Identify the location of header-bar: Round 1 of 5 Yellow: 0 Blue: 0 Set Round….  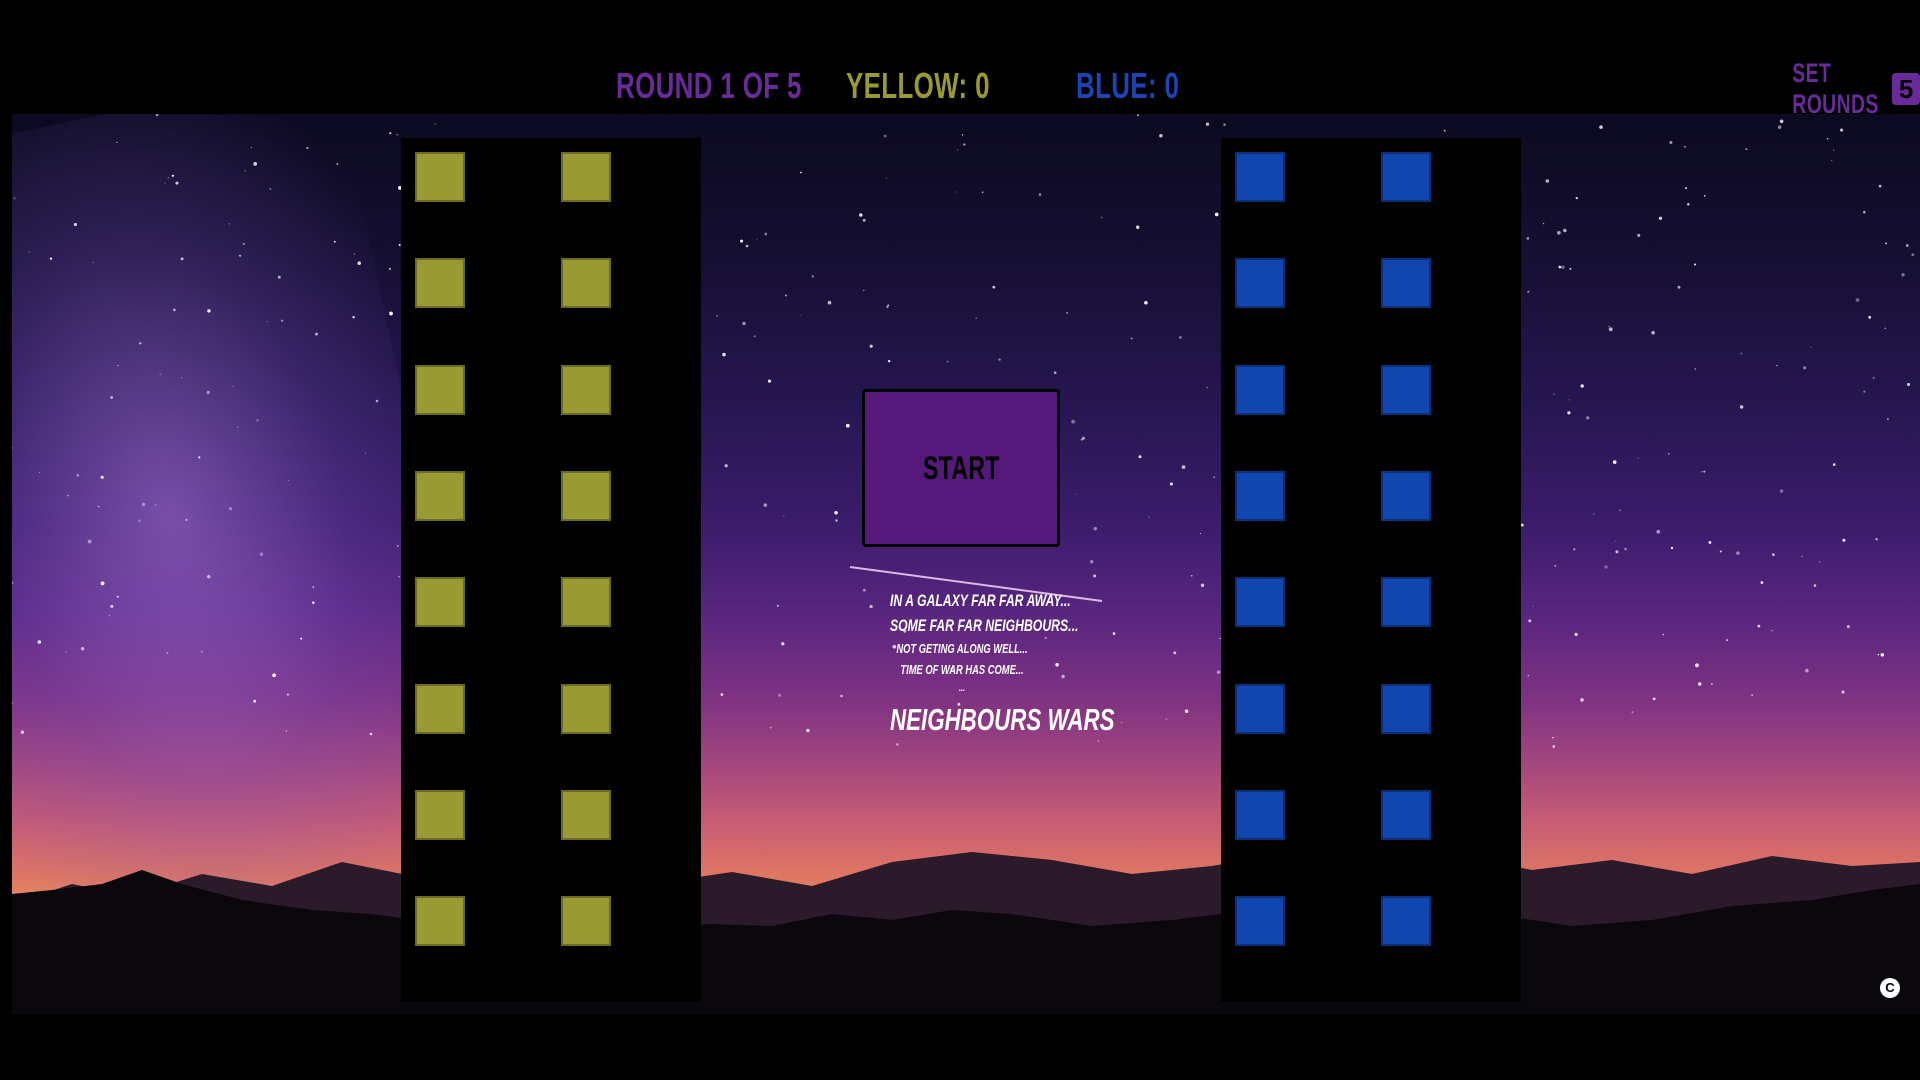
(960, 59).